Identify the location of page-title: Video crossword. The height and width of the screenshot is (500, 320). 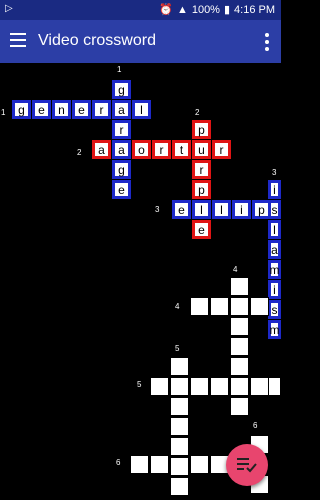
(97, 40).